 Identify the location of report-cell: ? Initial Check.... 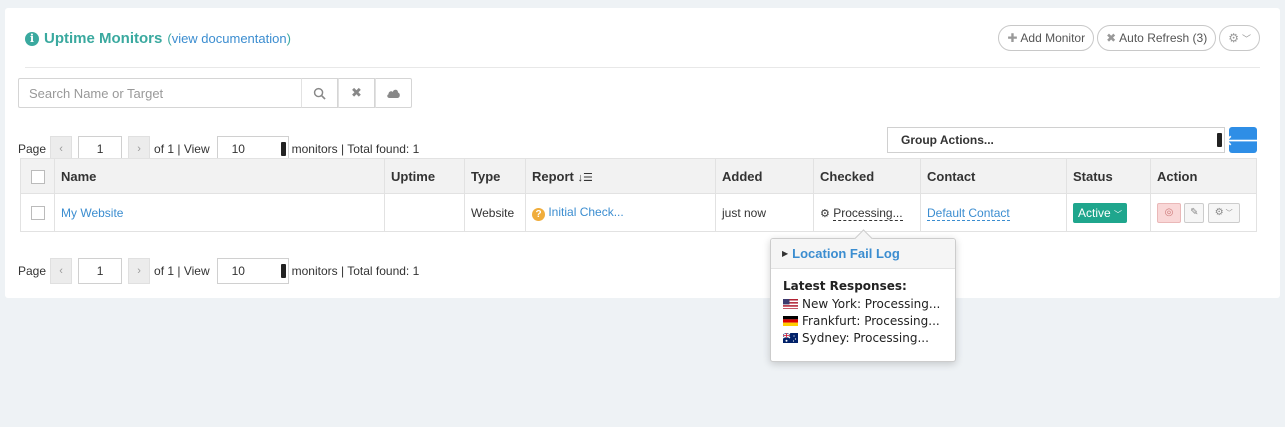
(620, 212).